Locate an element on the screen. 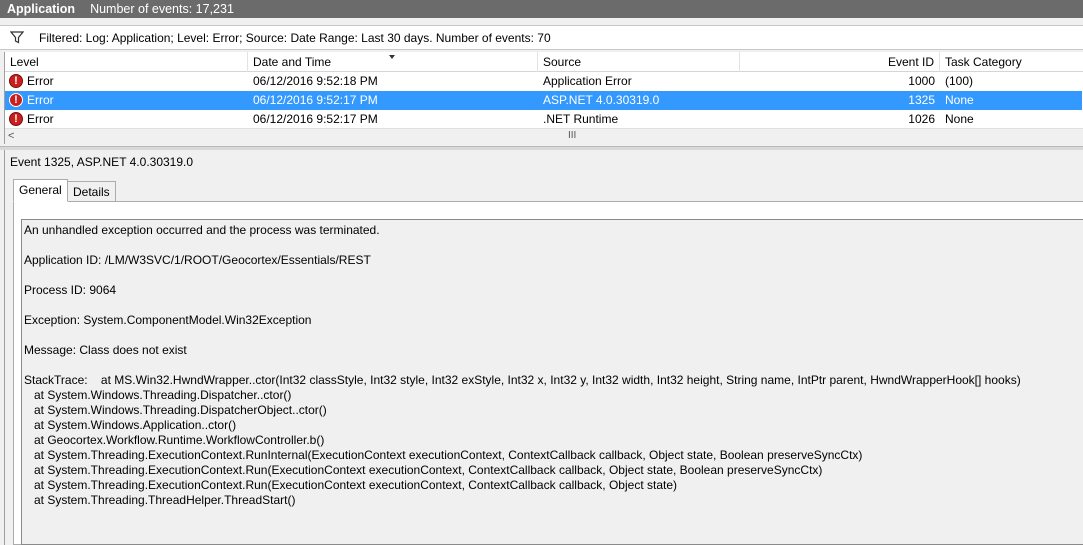 Image resolution: width=1083 pixels, height=545 pixels. column-header-date-label: Date and Time is located at coordinates (292, 62).